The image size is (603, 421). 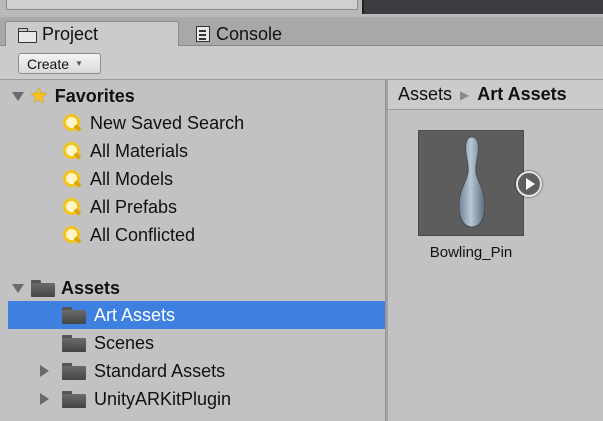 I want to click on tab-console-label: Console, so click(x=249, y=33).